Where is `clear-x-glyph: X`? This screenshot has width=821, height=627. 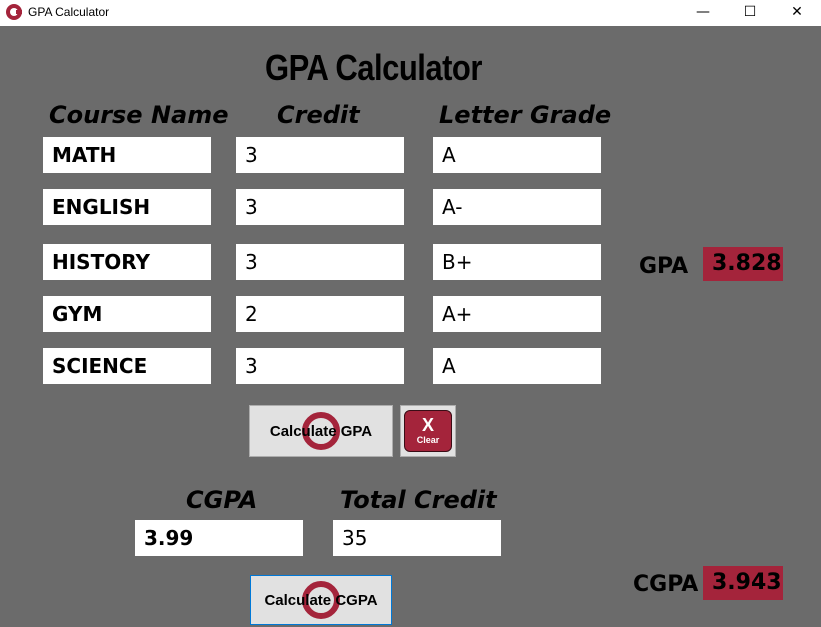 clear-x-glyph: X is located at coordinates (427, 425).